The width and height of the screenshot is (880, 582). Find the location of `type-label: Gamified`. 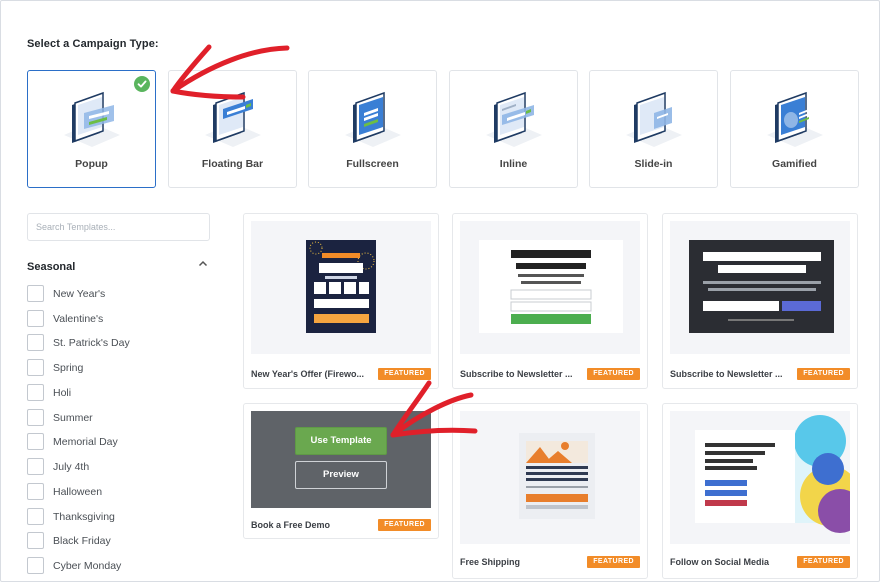

type-label: Gamified is located at coordinates (794, 164).